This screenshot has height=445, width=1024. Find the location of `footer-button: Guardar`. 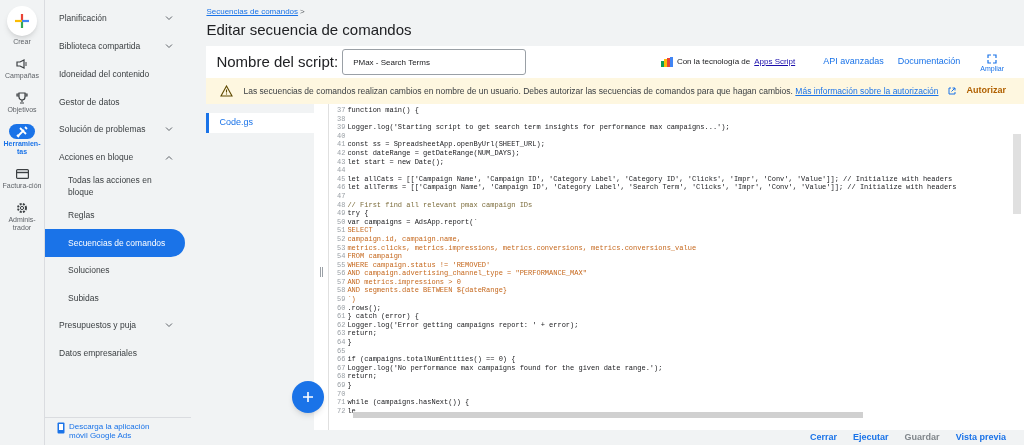

footer-button: Guardar is located at coordinates (922, 437).